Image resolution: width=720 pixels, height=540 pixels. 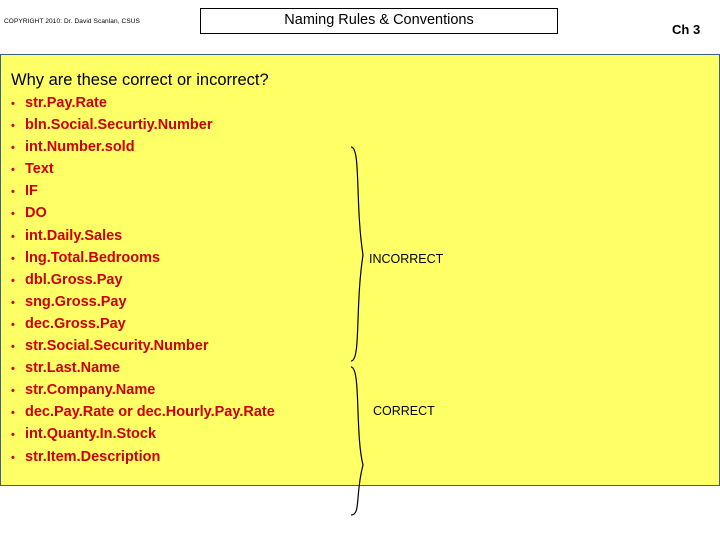 What do you see at coordinates (90, 390) in the screenshot?
I see `list-item-label: str.Company.Name` at bounding box center [90, 390].